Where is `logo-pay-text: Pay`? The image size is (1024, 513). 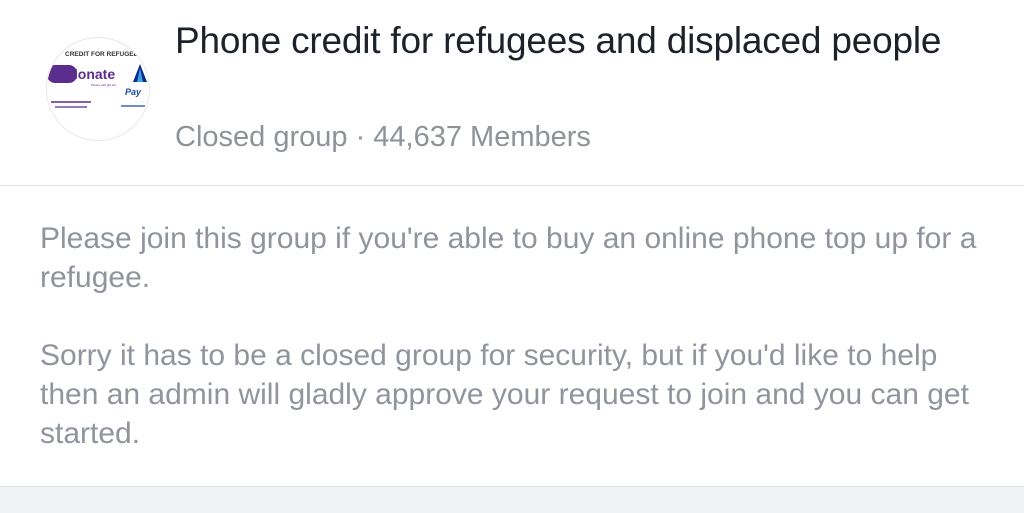
logo-pay-text: Pay is located at coordinates (133, 92).